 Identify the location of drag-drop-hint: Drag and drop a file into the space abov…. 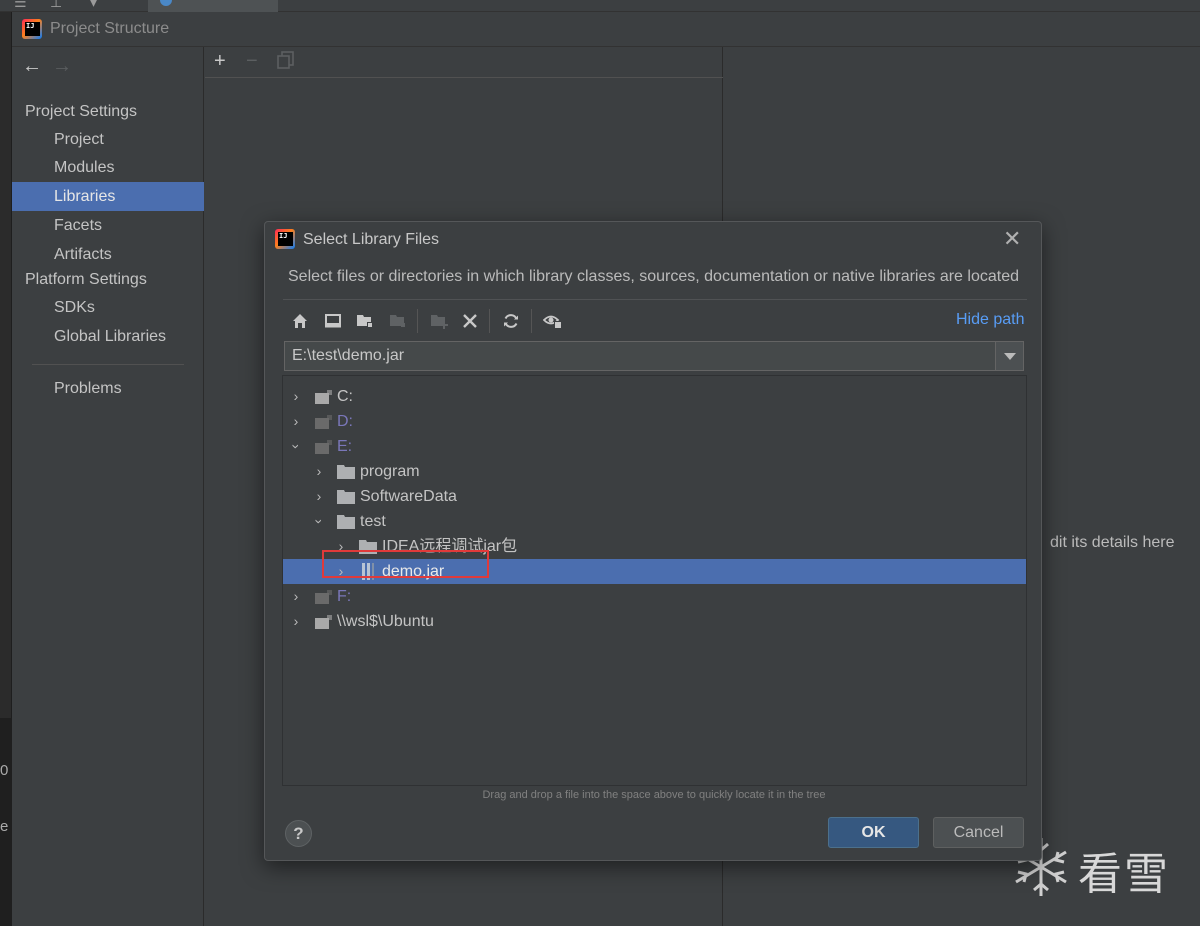
(654, 795).